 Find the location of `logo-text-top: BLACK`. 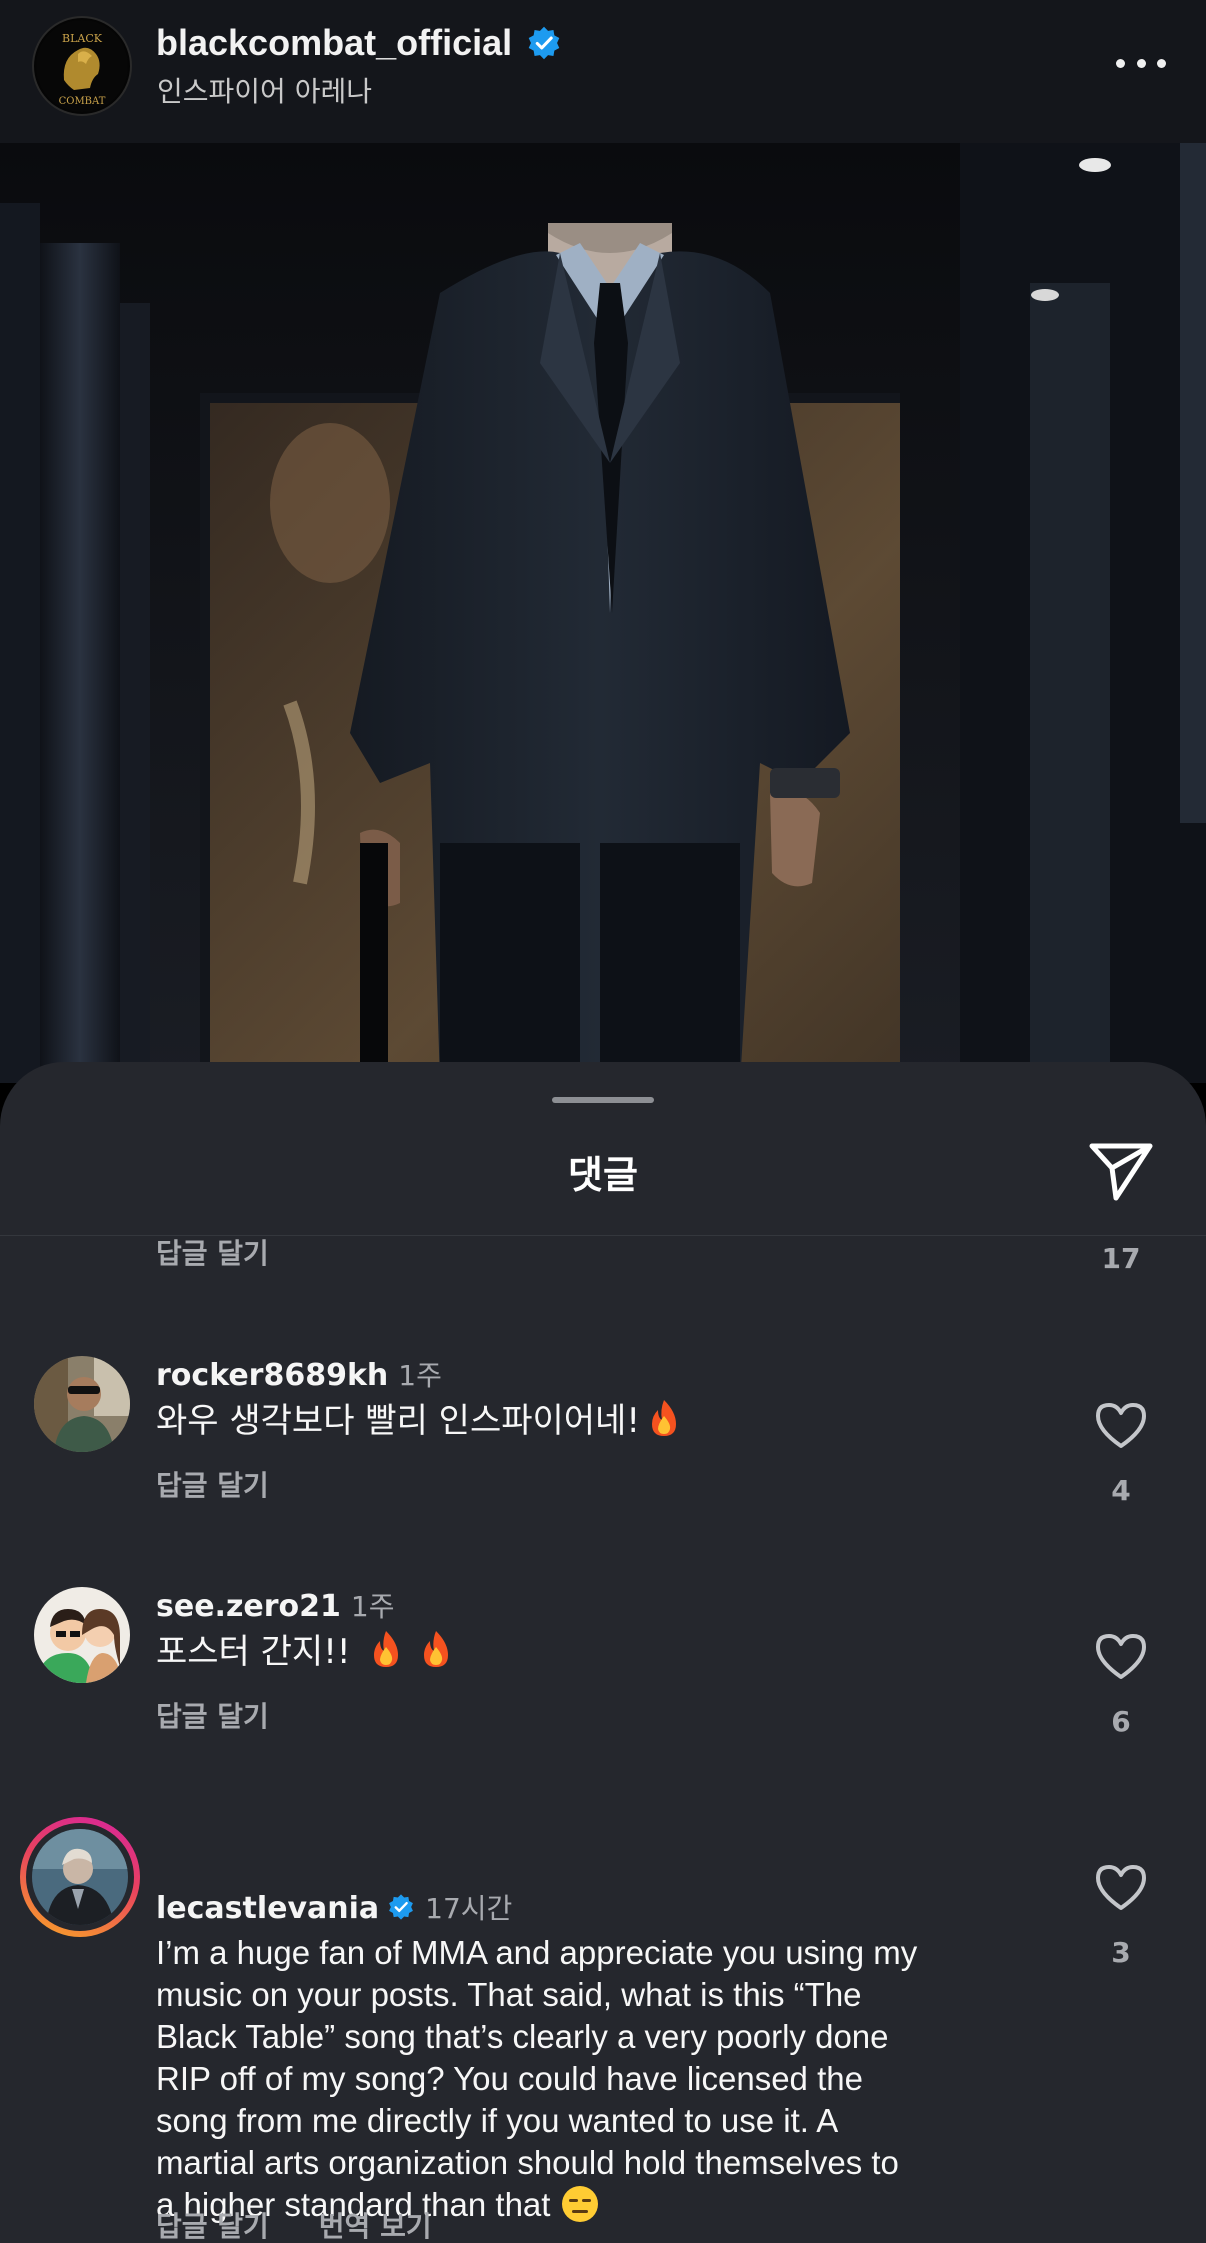

logo-text-top: BLACK is located at coordinates (82, 38).